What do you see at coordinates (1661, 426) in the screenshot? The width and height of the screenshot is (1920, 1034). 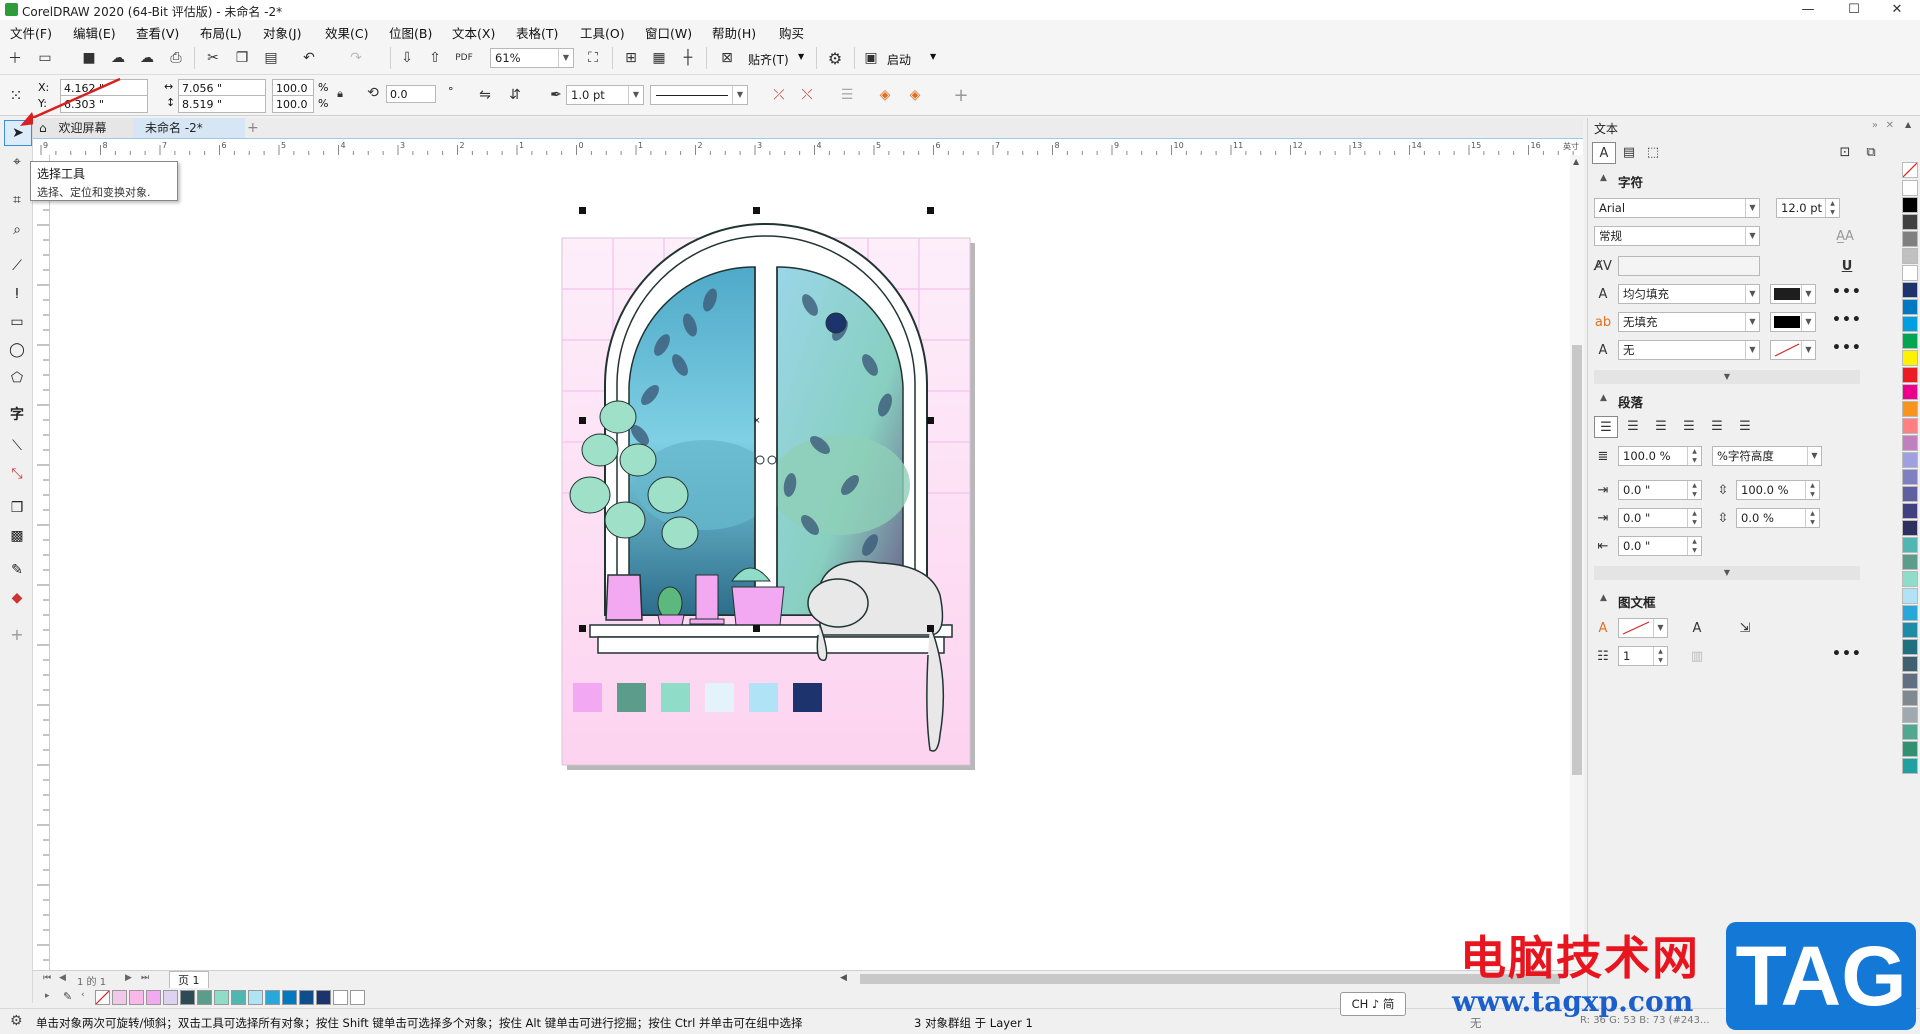 I see `align-center-icon: ☰` at bounding box center [1661, 426].